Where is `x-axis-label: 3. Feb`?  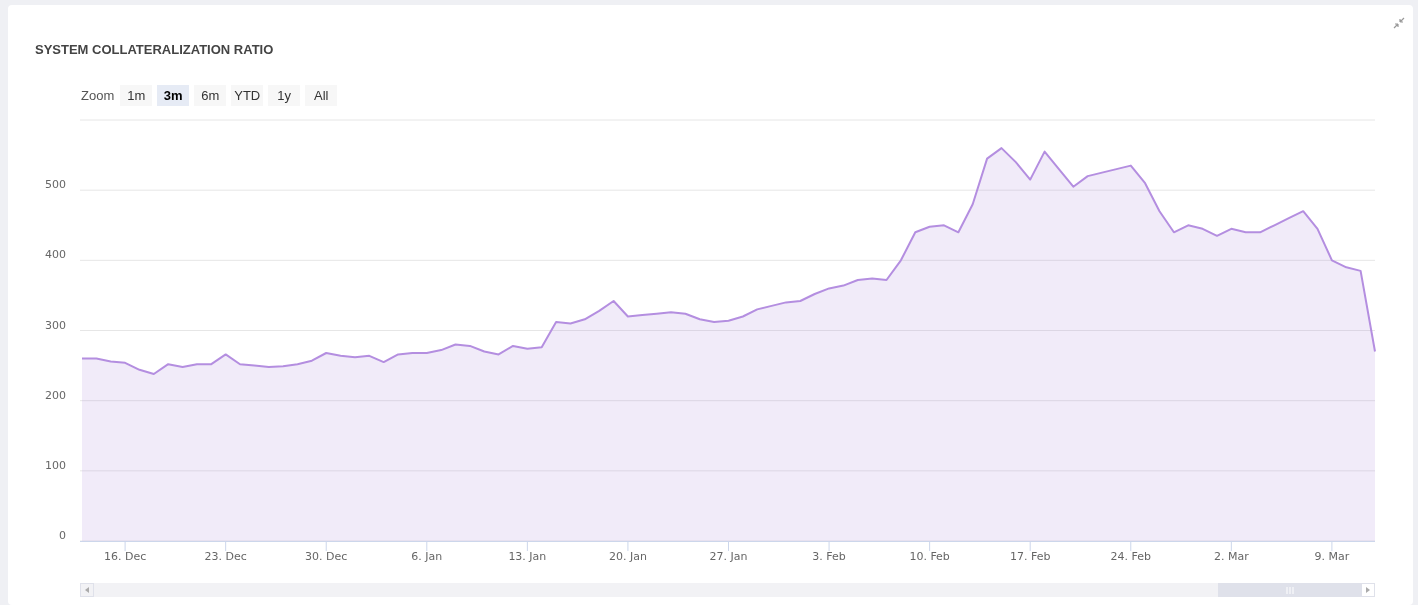 x-axis-label: 3. Feb is located at coordinates (829, 556).